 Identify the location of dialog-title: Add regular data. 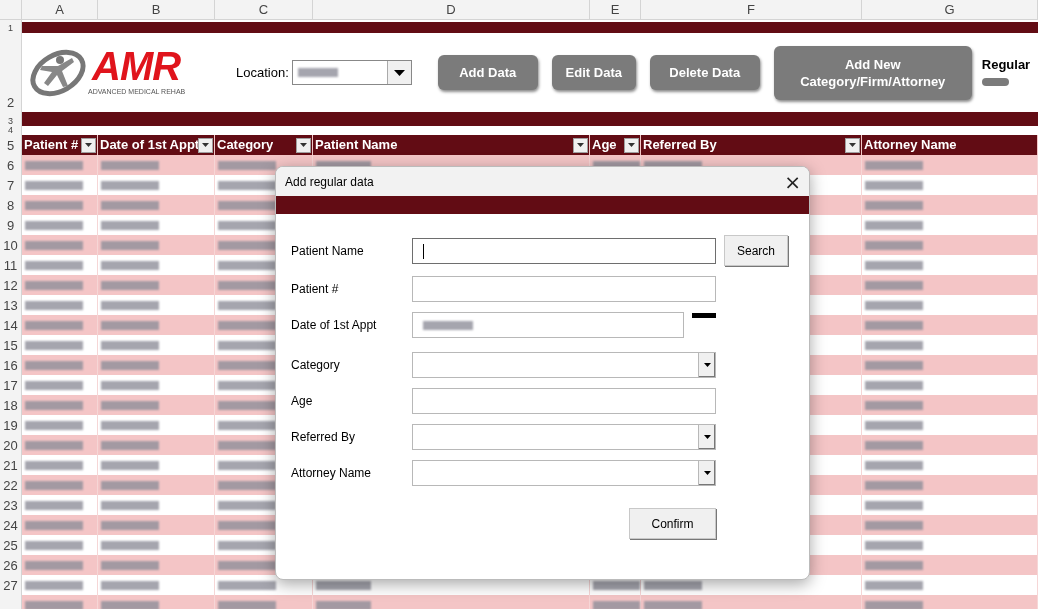
(329, 182).